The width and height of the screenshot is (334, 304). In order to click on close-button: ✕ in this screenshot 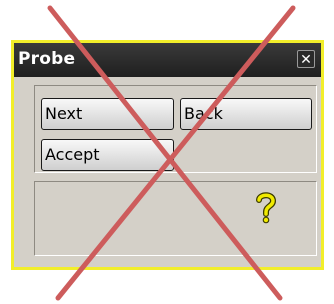, I will do `click(306, 59)`.